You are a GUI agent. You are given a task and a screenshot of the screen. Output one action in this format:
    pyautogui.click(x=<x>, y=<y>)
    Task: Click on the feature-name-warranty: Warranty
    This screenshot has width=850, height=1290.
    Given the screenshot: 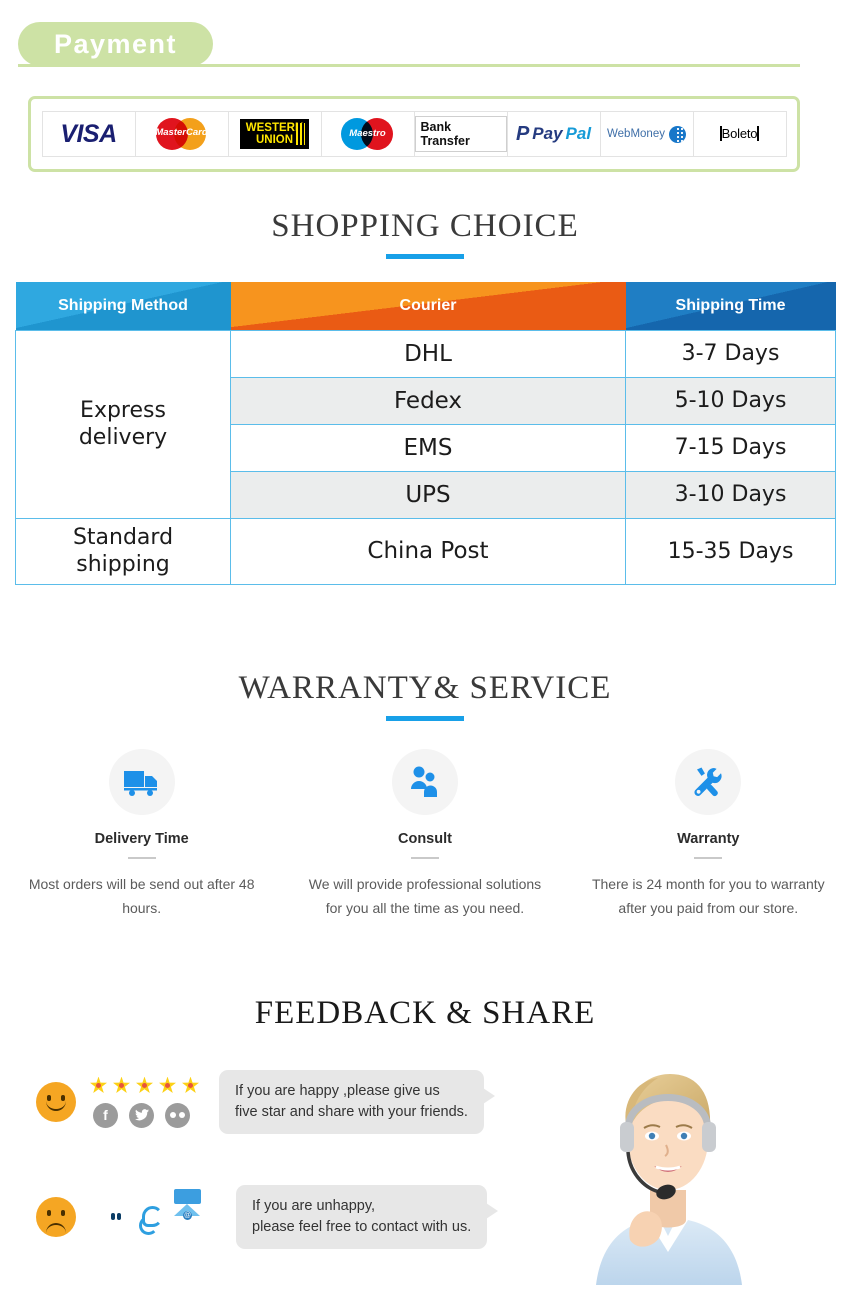 What is the action you would take?
    pyautogui.click(x=708, y=839)
    